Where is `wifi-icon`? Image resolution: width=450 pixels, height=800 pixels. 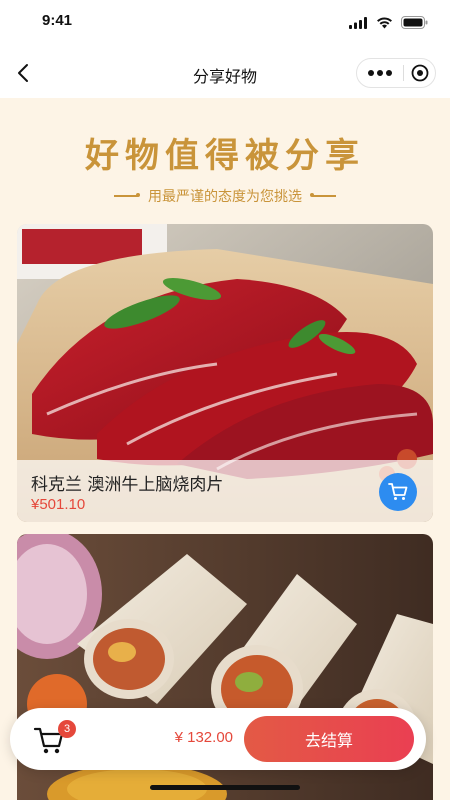 wifi-icon is located at coordinates (384, 22).